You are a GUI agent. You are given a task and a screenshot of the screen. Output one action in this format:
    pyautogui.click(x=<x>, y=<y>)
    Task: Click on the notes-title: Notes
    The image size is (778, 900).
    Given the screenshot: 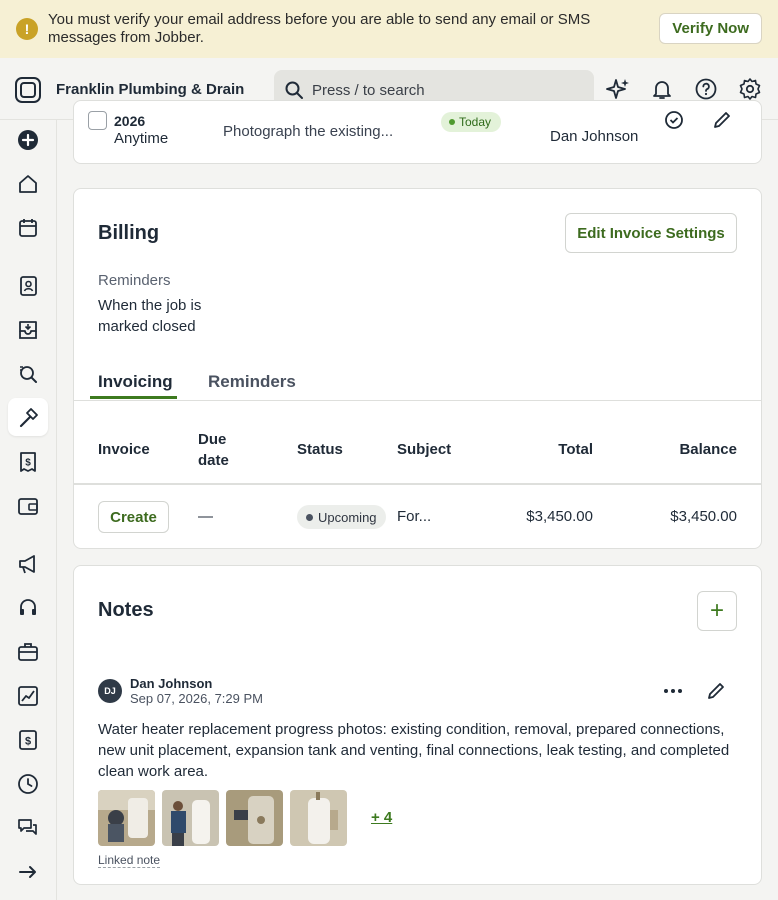 What is the action you would take?
    pyautogui.click(x=126, y=610)
    